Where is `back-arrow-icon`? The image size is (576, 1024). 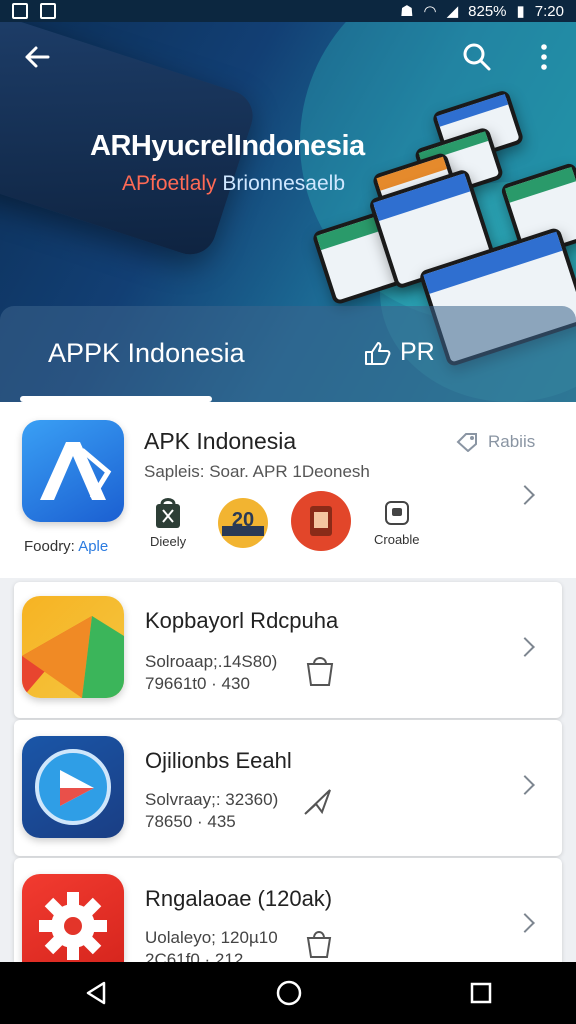
back-arrow-icon is located at coordinates (37, 57).